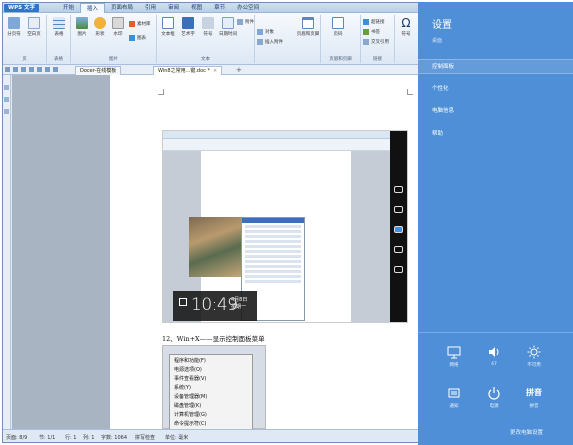 This screenshot has width=573, height=445. Describe the element at coordinates (100, 27) in the screenshot. I see `shapes-button: 形状` at that location.